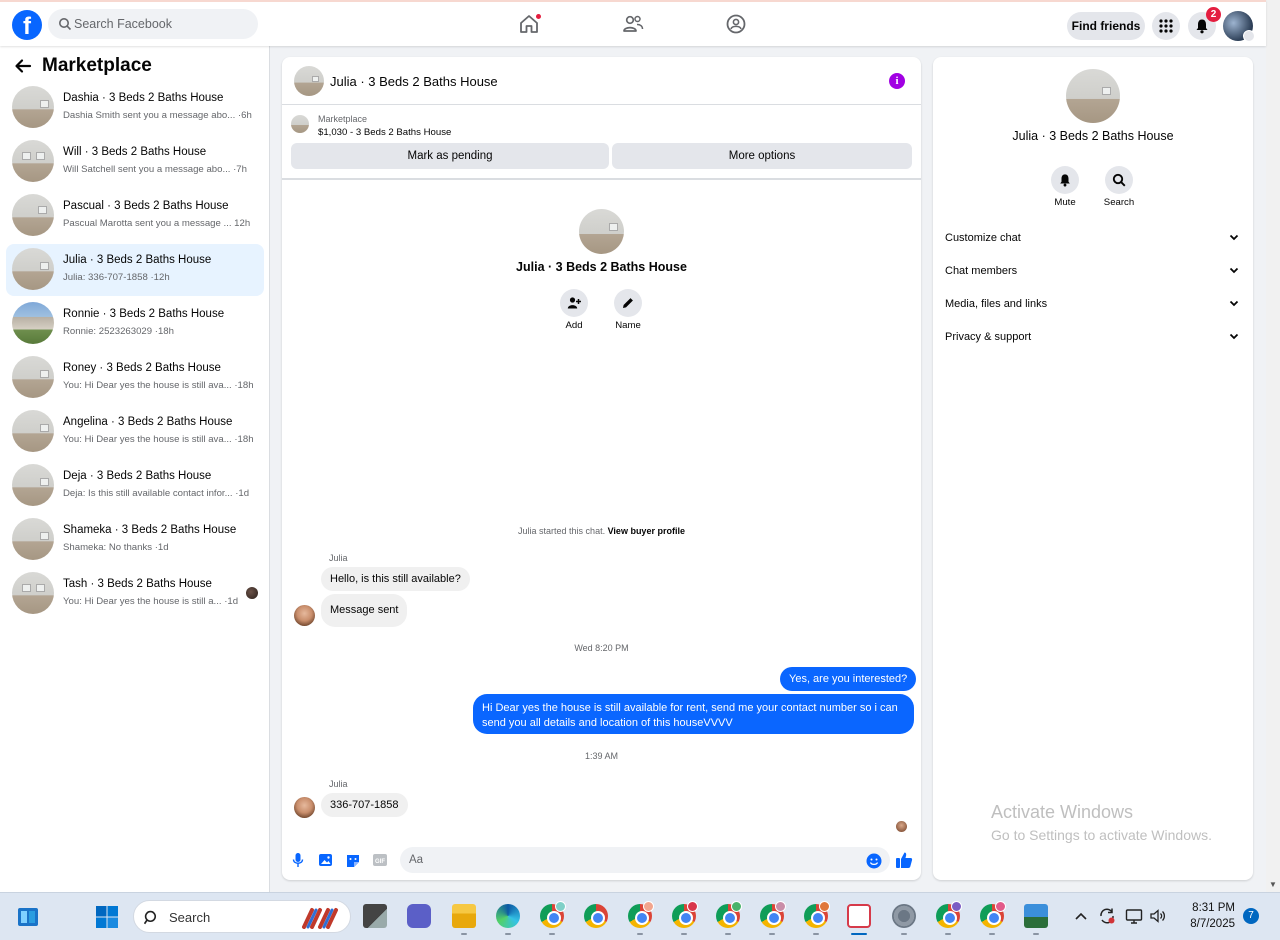 This screenshot has width=1280, height=940. Describe the element at coordinates (1095, 272) in the screenshot. I see `chat-members-row: Chat members` at that location.